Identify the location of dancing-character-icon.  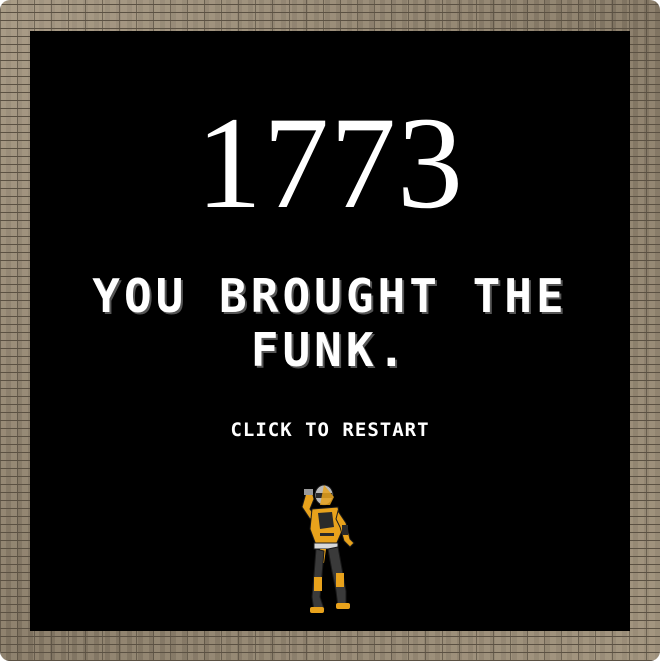
(328, 548).